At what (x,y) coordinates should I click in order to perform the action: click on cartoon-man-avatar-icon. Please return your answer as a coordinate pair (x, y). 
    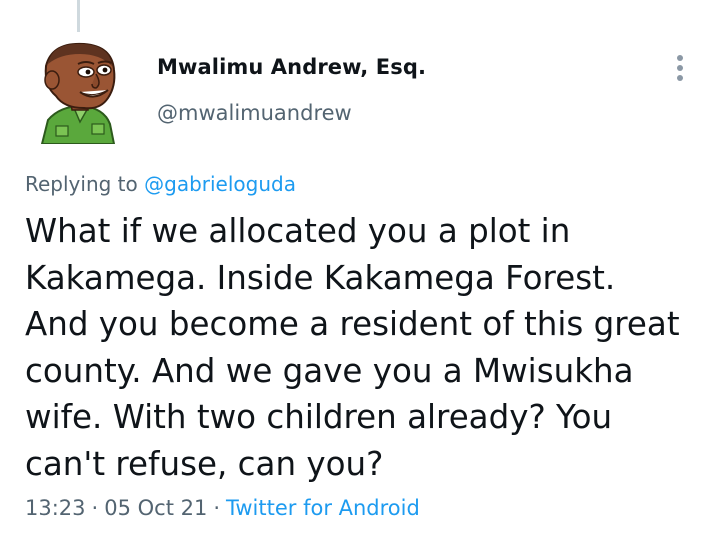
    Looking at the image, I should click on (78, 93).